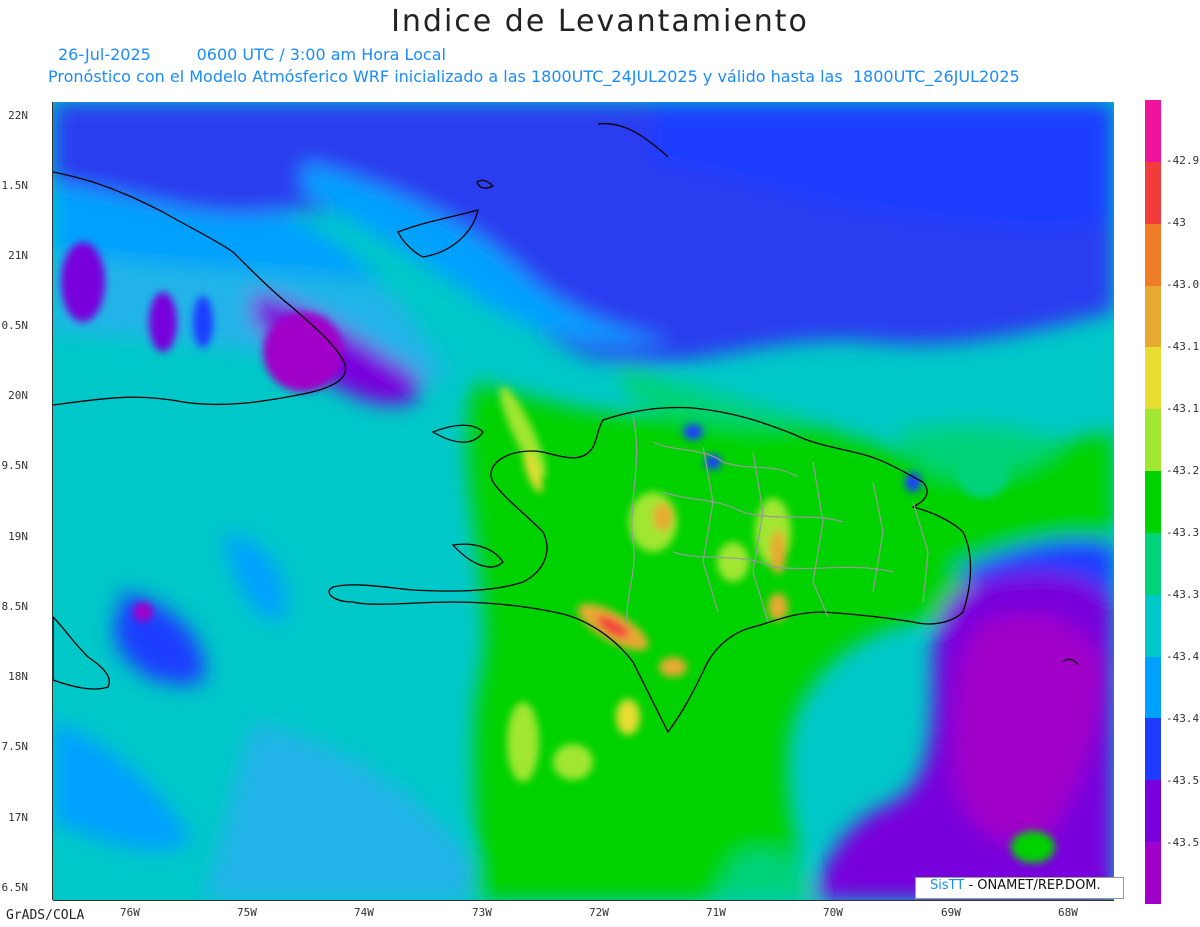 This screenshot has width=1200, height=927. What do you see at coordinates (321, 54) in the screenshot?
I see `forecast-time: 0600 UTC / 3:00 am Hora Local` at bounding box center [321, 54].